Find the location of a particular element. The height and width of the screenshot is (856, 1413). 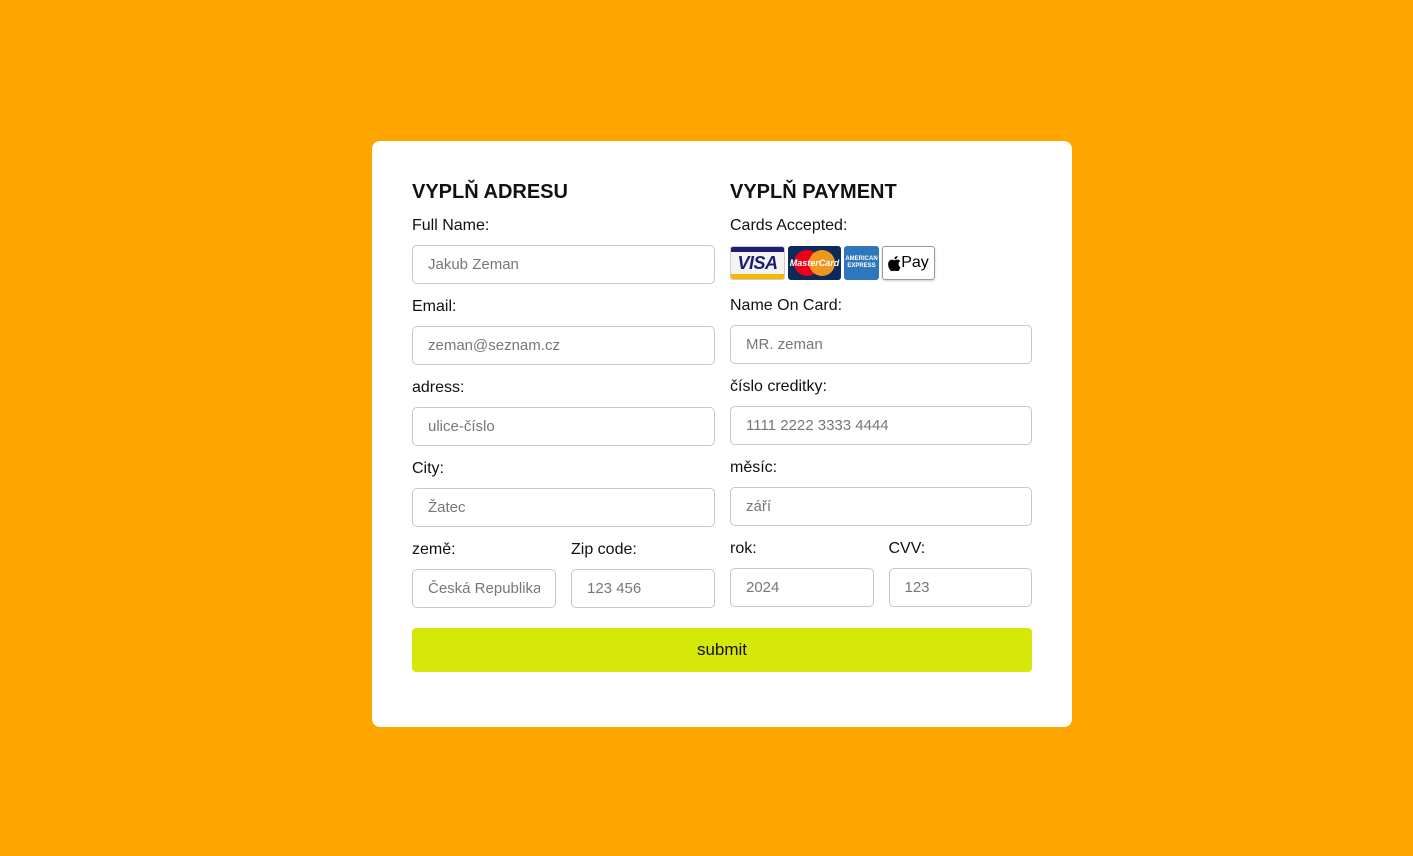

city-label: City: is located at coordinates (428, 468).